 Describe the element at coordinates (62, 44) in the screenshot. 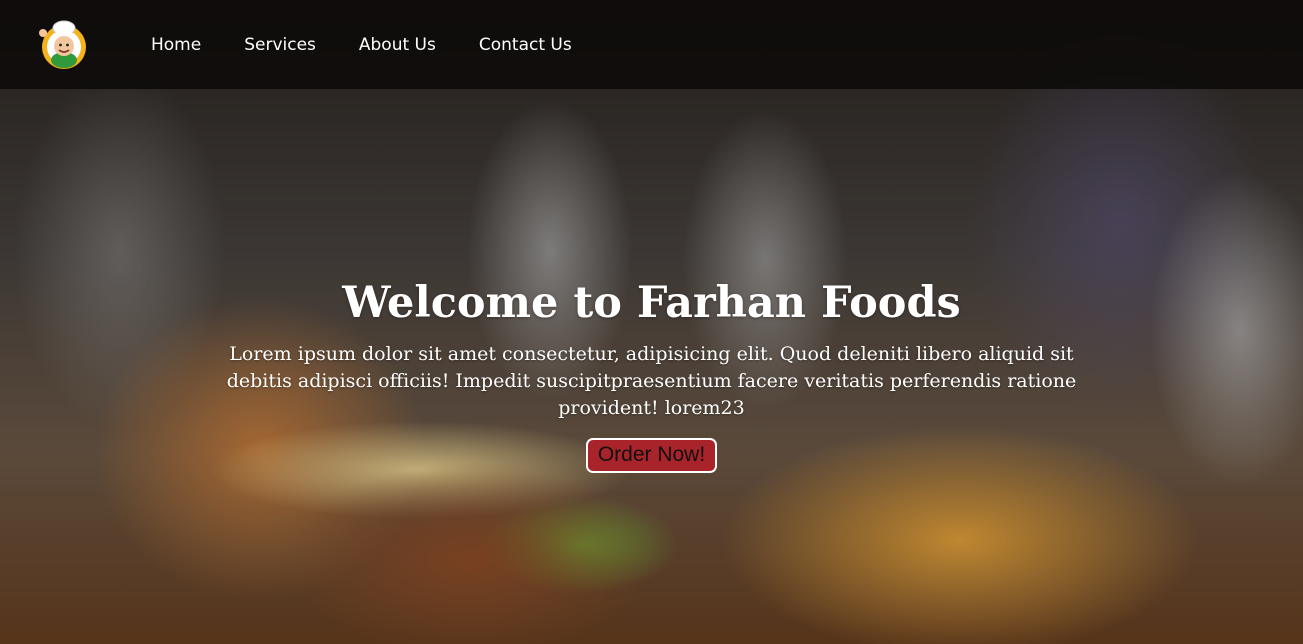

I see `chef-mascot-icon` at that location.